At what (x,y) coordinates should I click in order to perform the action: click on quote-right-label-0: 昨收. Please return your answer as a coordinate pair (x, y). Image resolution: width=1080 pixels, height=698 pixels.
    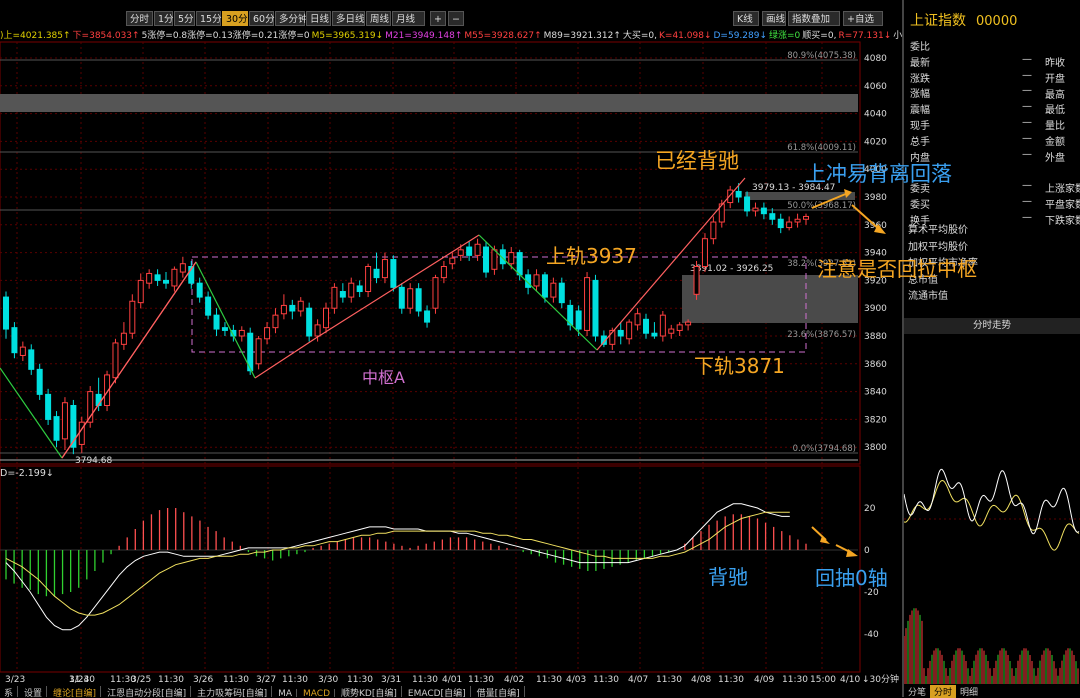
    Looking at the image, I should click on (1055, 63).